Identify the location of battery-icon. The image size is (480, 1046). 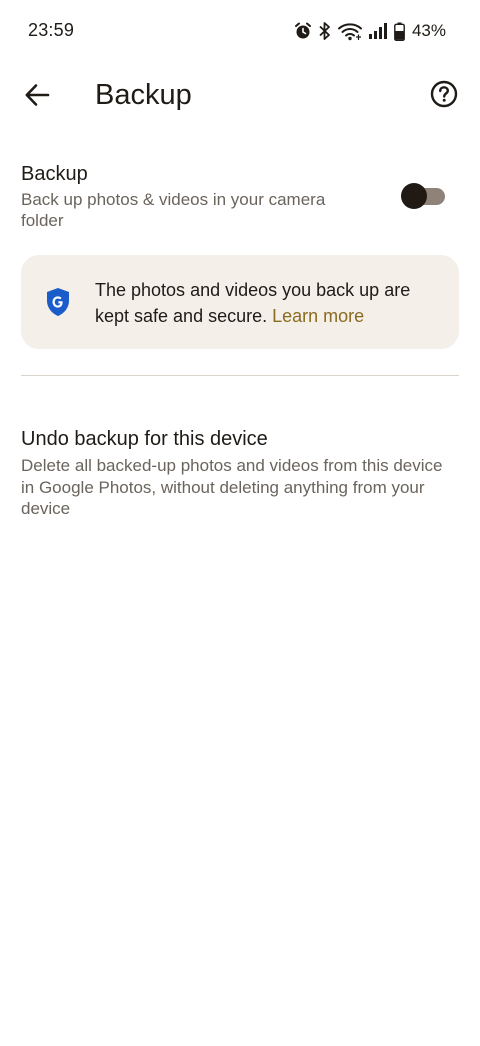
(399, 31).